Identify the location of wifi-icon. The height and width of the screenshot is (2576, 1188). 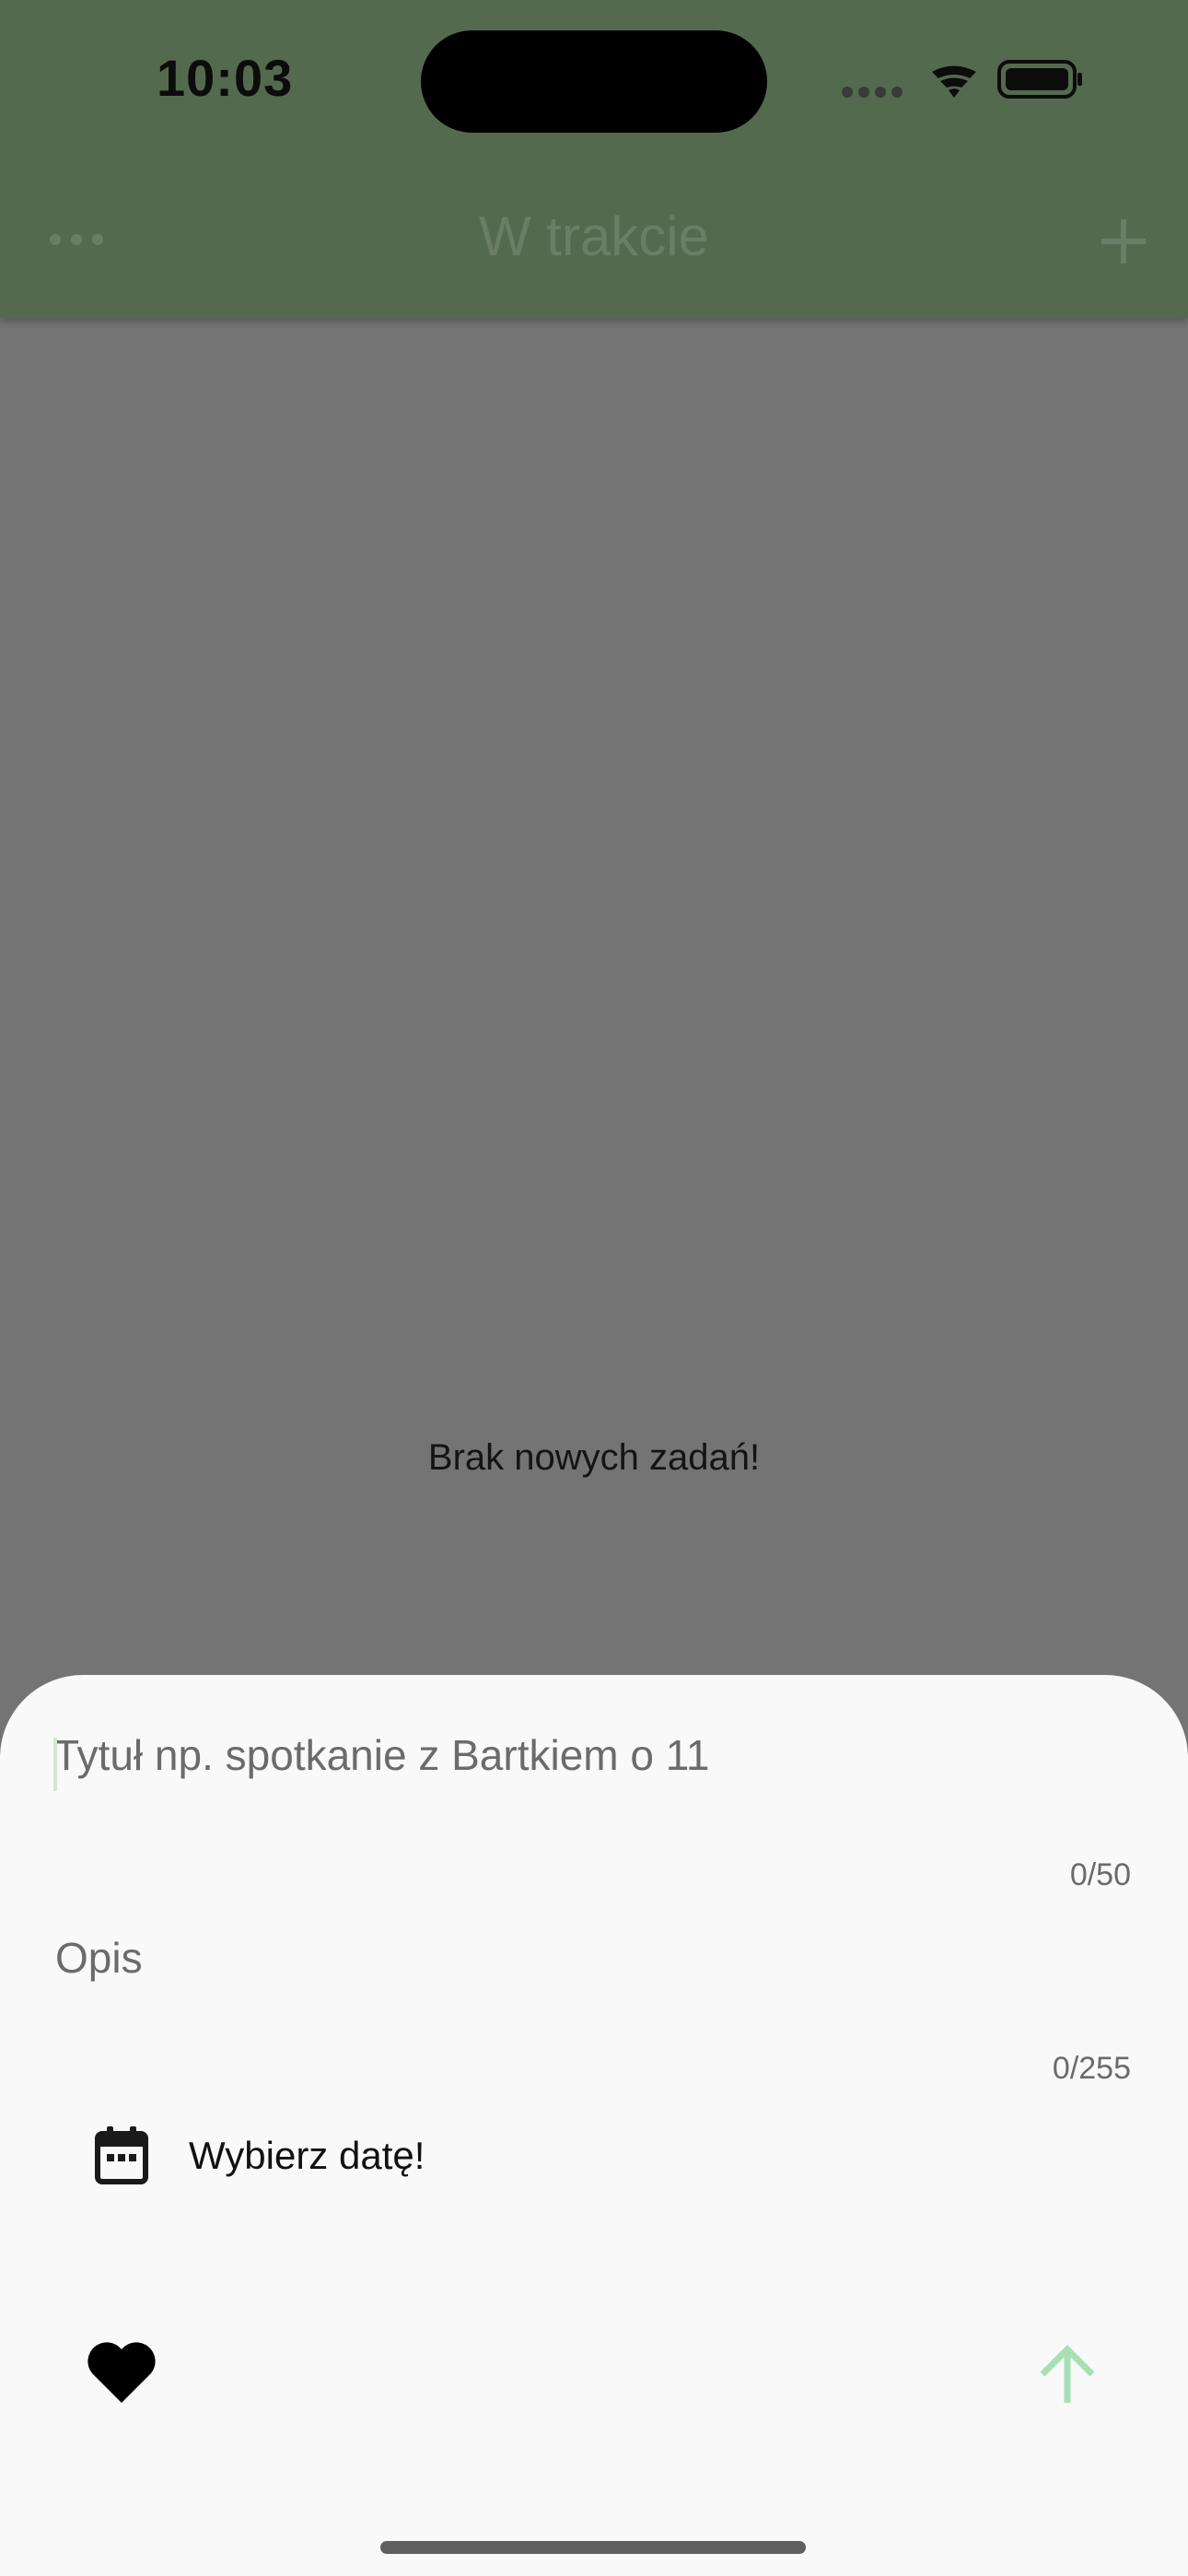
(954, 81).